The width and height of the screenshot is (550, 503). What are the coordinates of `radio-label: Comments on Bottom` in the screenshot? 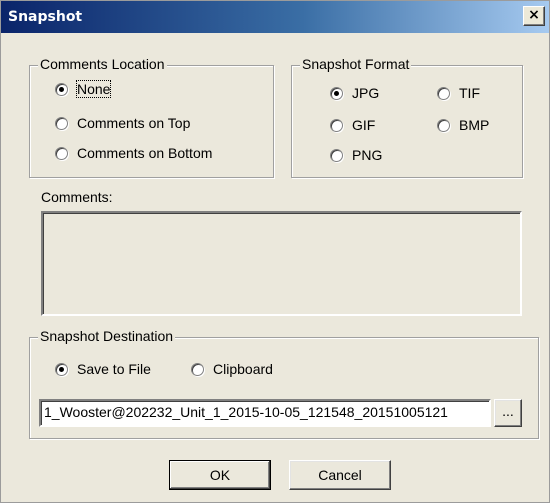 It's located at (145, 153).